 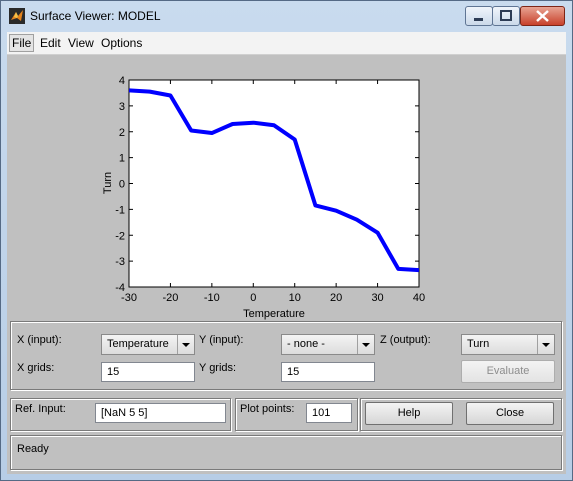 I want to click on menu-edit: Edit, so click(x=50, y=43).